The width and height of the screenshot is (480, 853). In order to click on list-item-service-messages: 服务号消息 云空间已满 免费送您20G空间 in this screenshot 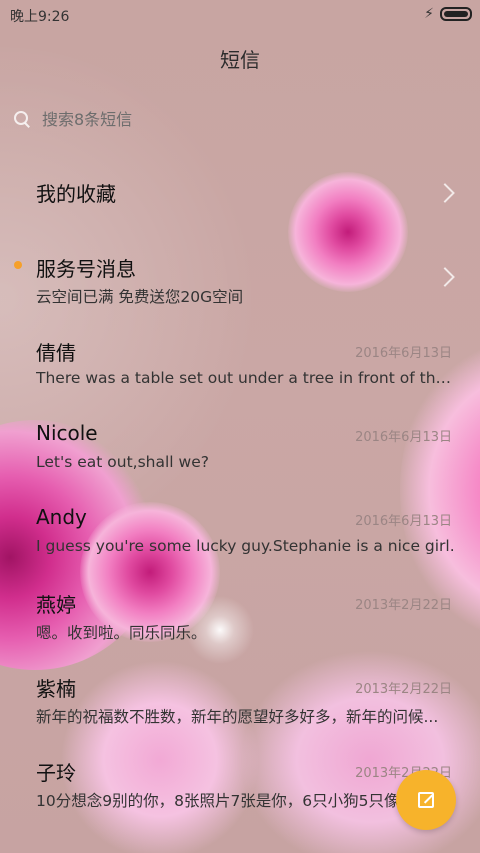, I will do `click(240, 295)`.